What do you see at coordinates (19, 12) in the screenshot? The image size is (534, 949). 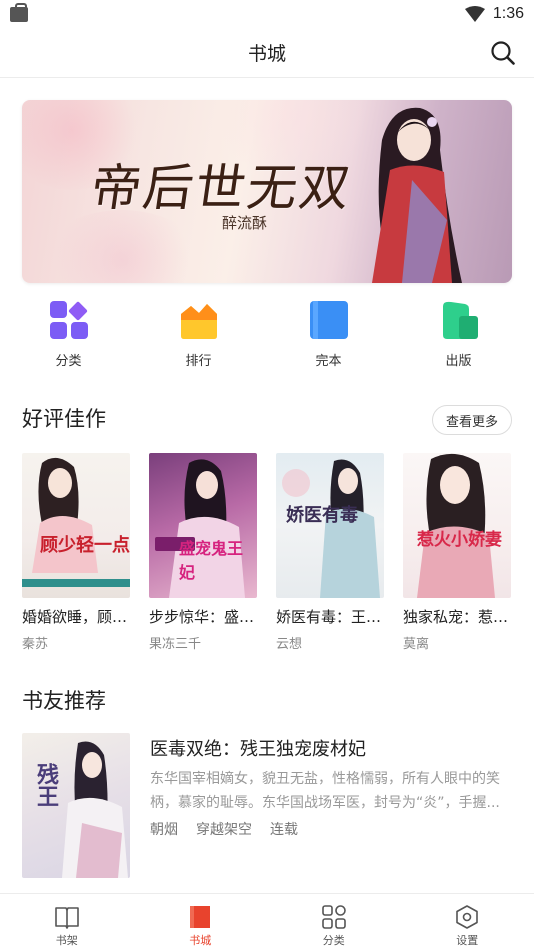 I see `shopping-bag-icon` at bounding box center [19, 12].